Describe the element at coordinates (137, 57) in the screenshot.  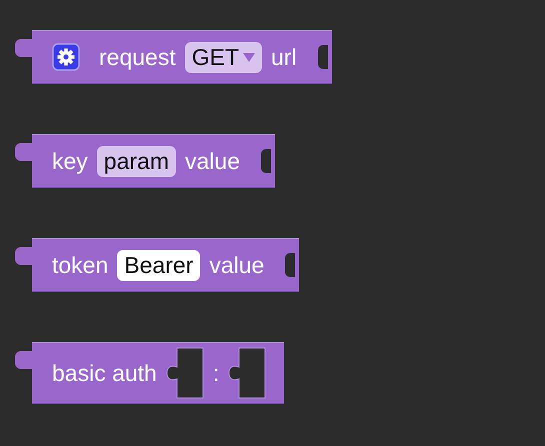
I see `block-label: request` at that location.